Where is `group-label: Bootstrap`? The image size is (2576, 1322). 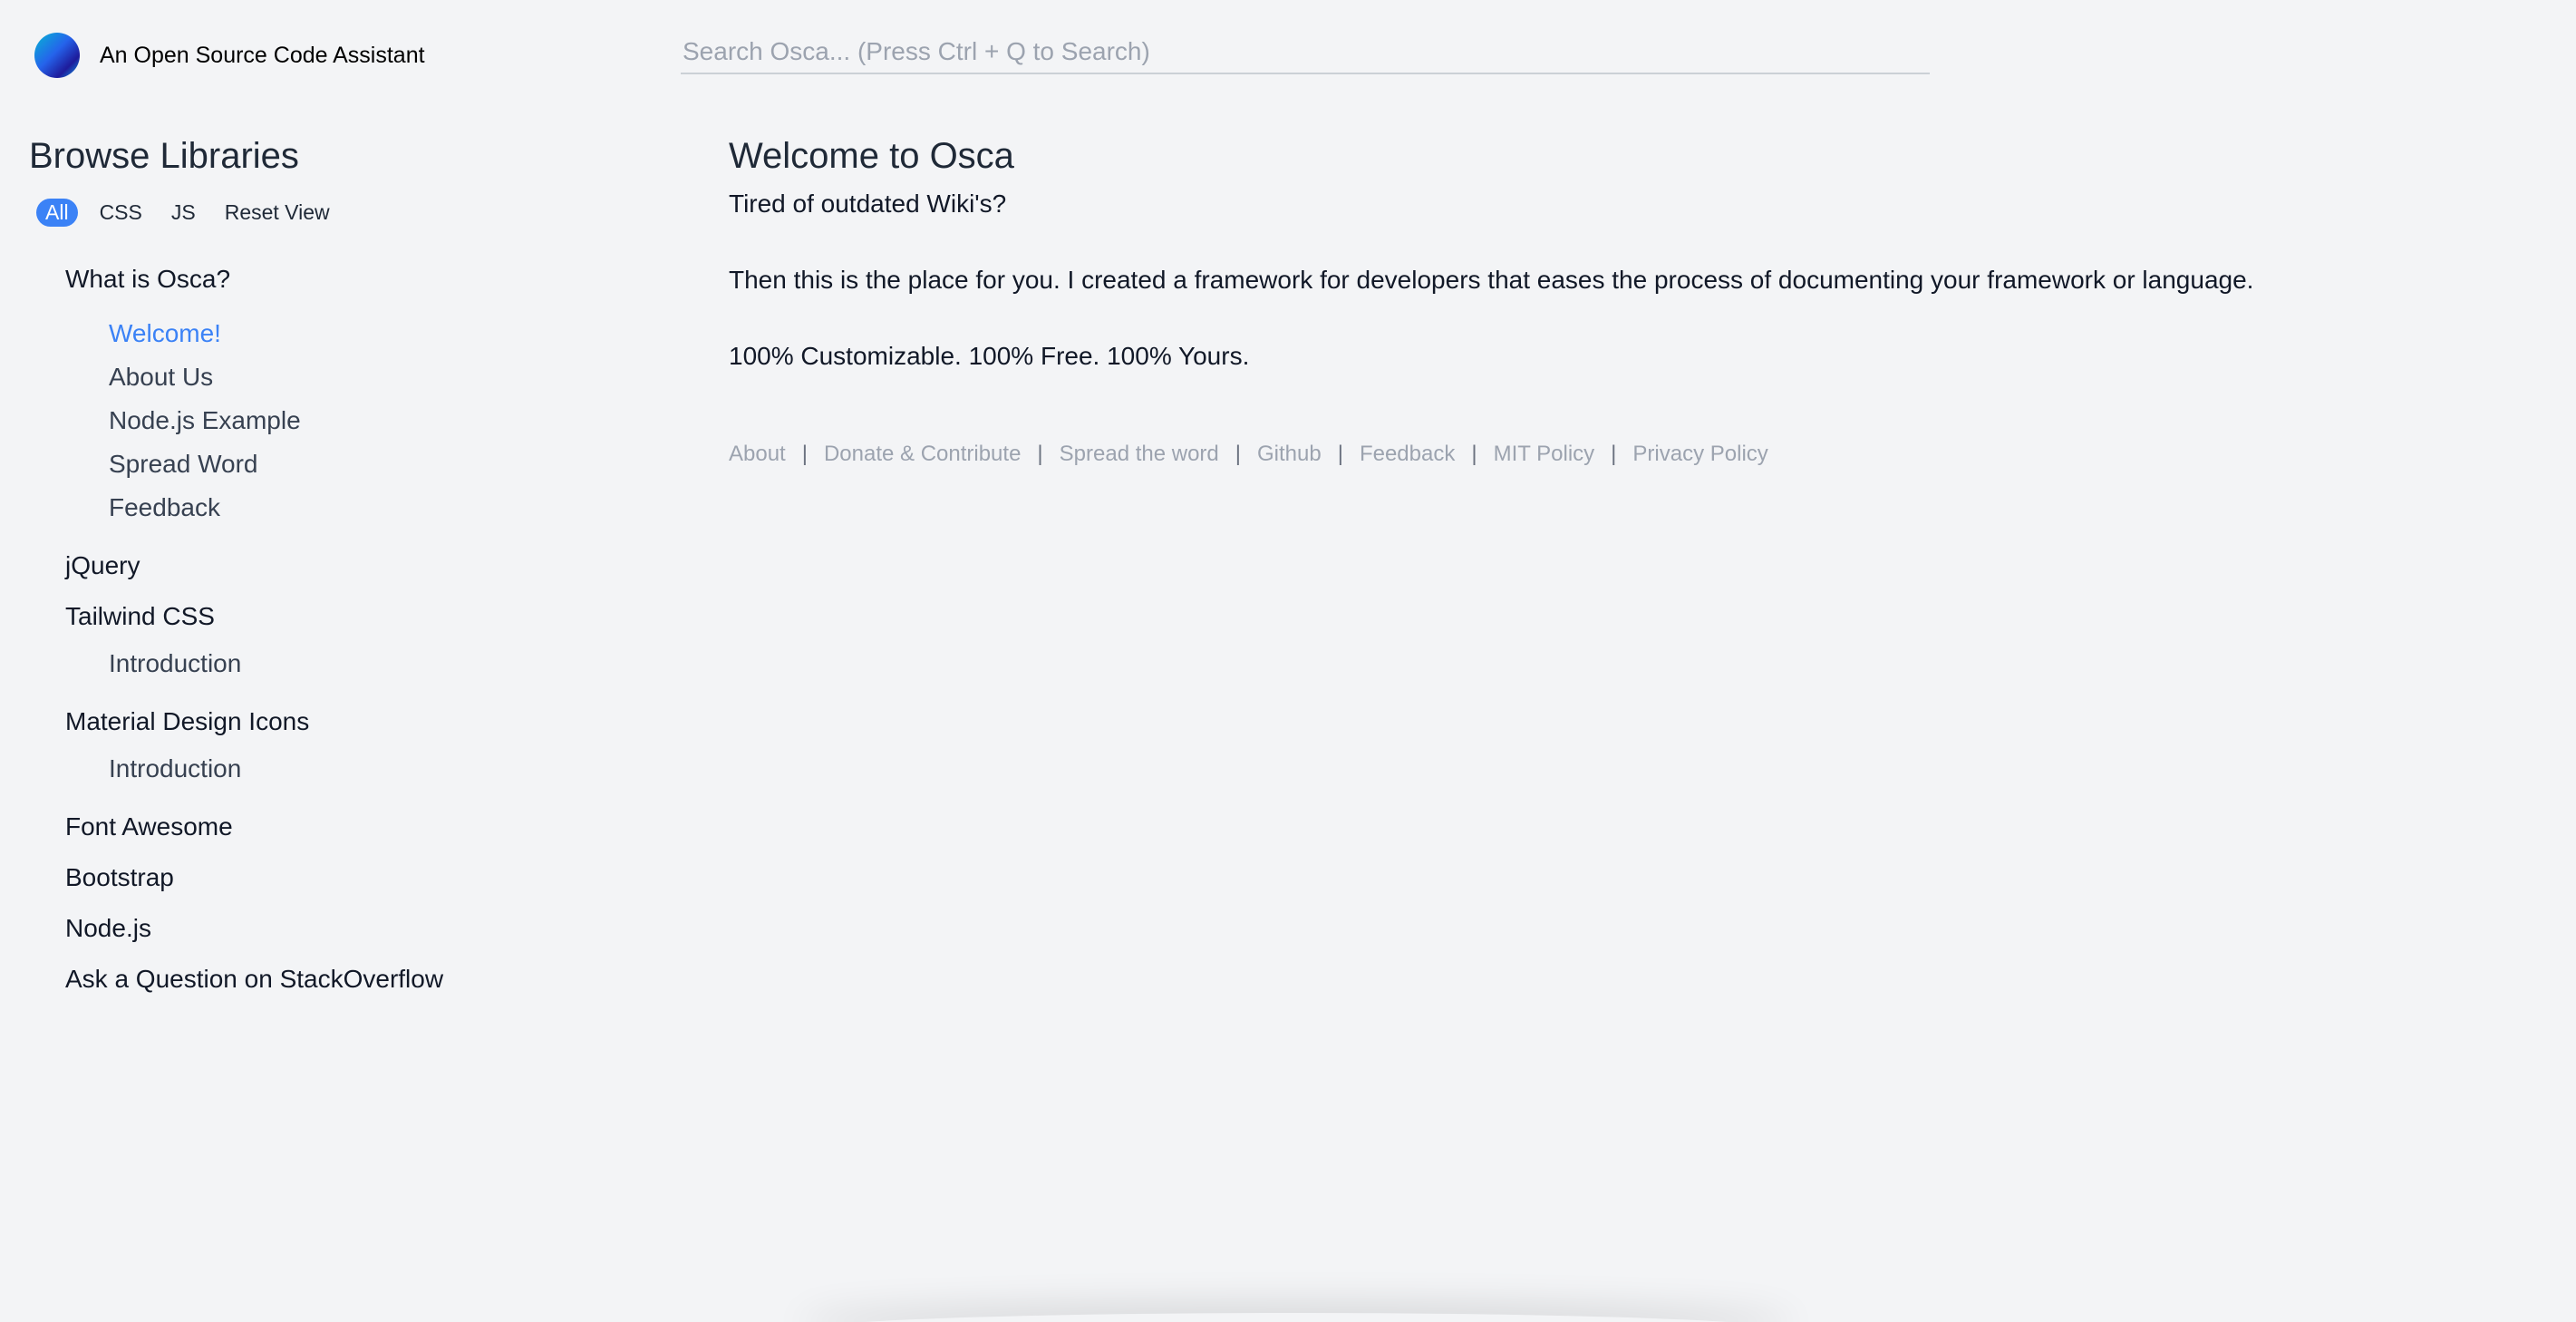 group-label: Bootstrap is located at coordinates (355, 877).